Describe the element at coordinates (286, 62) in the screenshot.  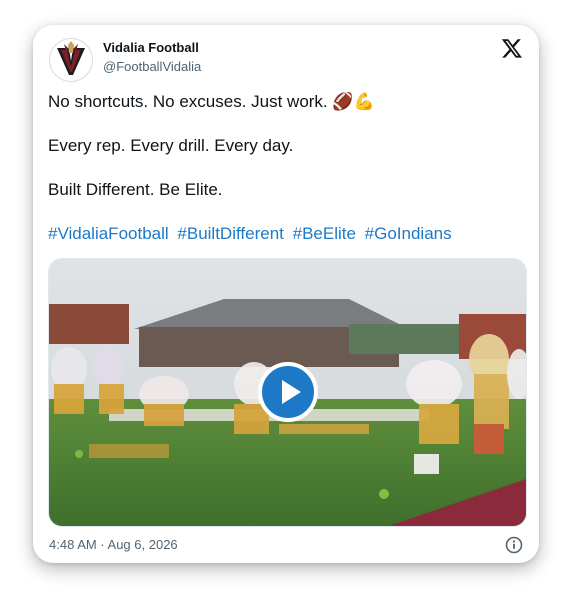
I see `post-header: Vidalia Football @FootballVidalia` at that location.